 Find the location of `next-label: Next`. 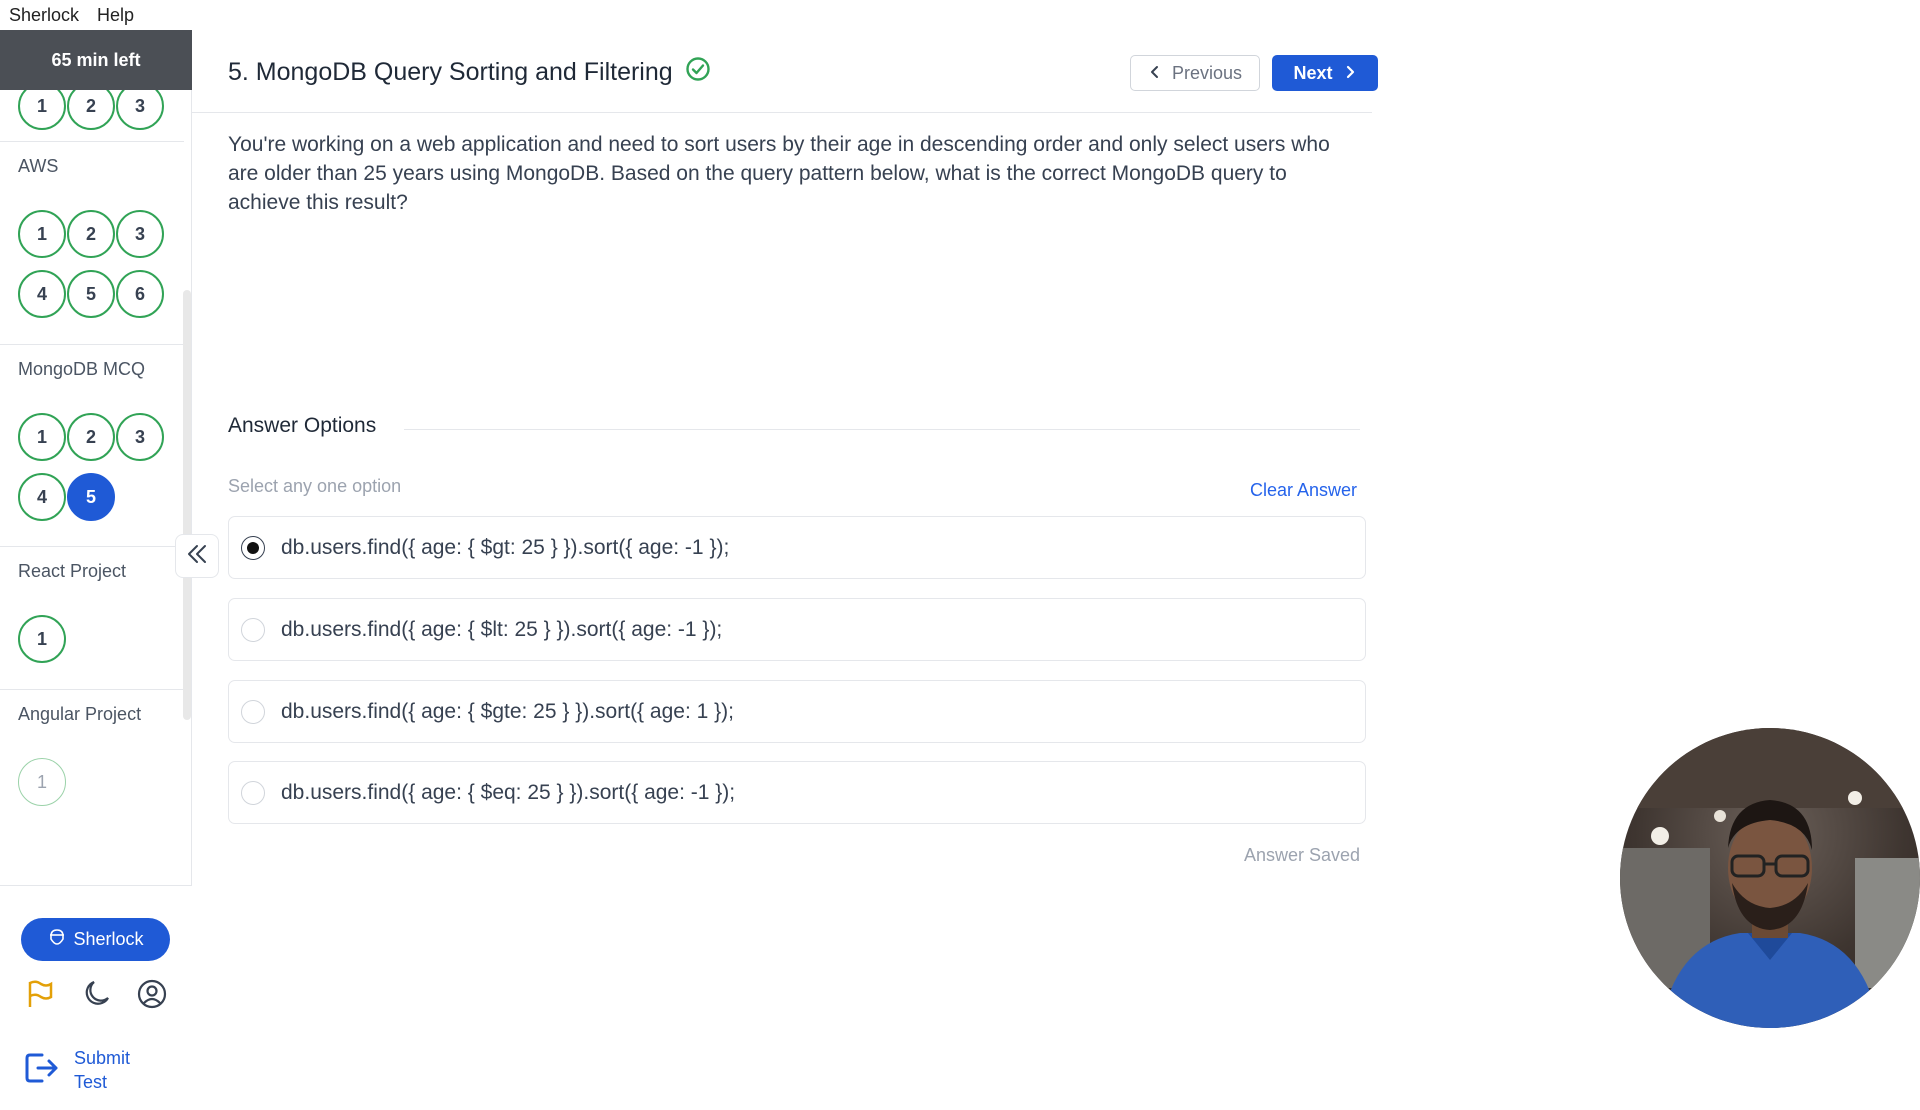

next-label: Next is located at coordinates (1313, 72).